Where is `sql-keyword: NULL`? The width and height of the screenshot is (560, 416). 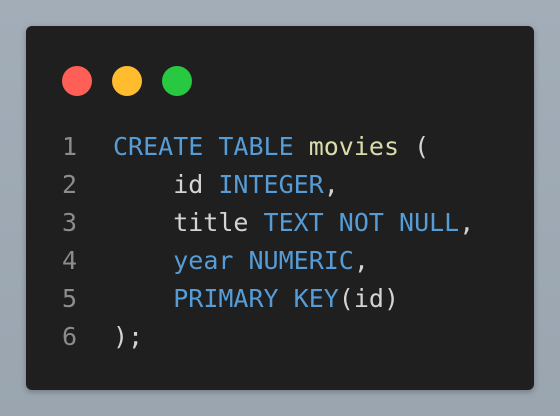 sql-keyword: NULL is located at coordinates (429, 222).